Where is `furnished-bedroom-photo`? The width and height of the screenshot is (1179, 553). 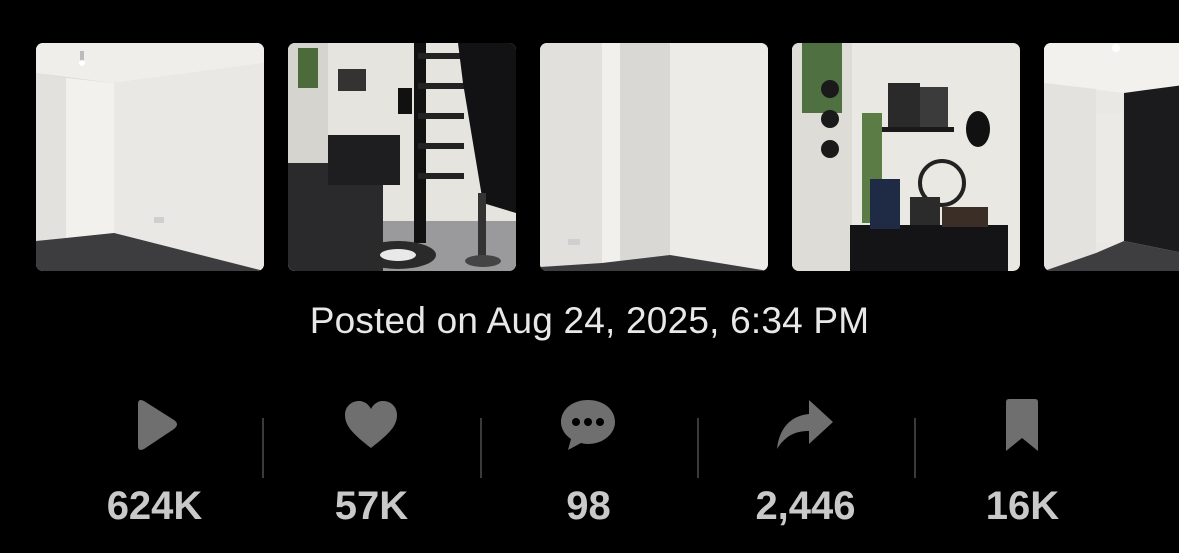 furnished-bedroom-photo is located at coordinates (402, 157).